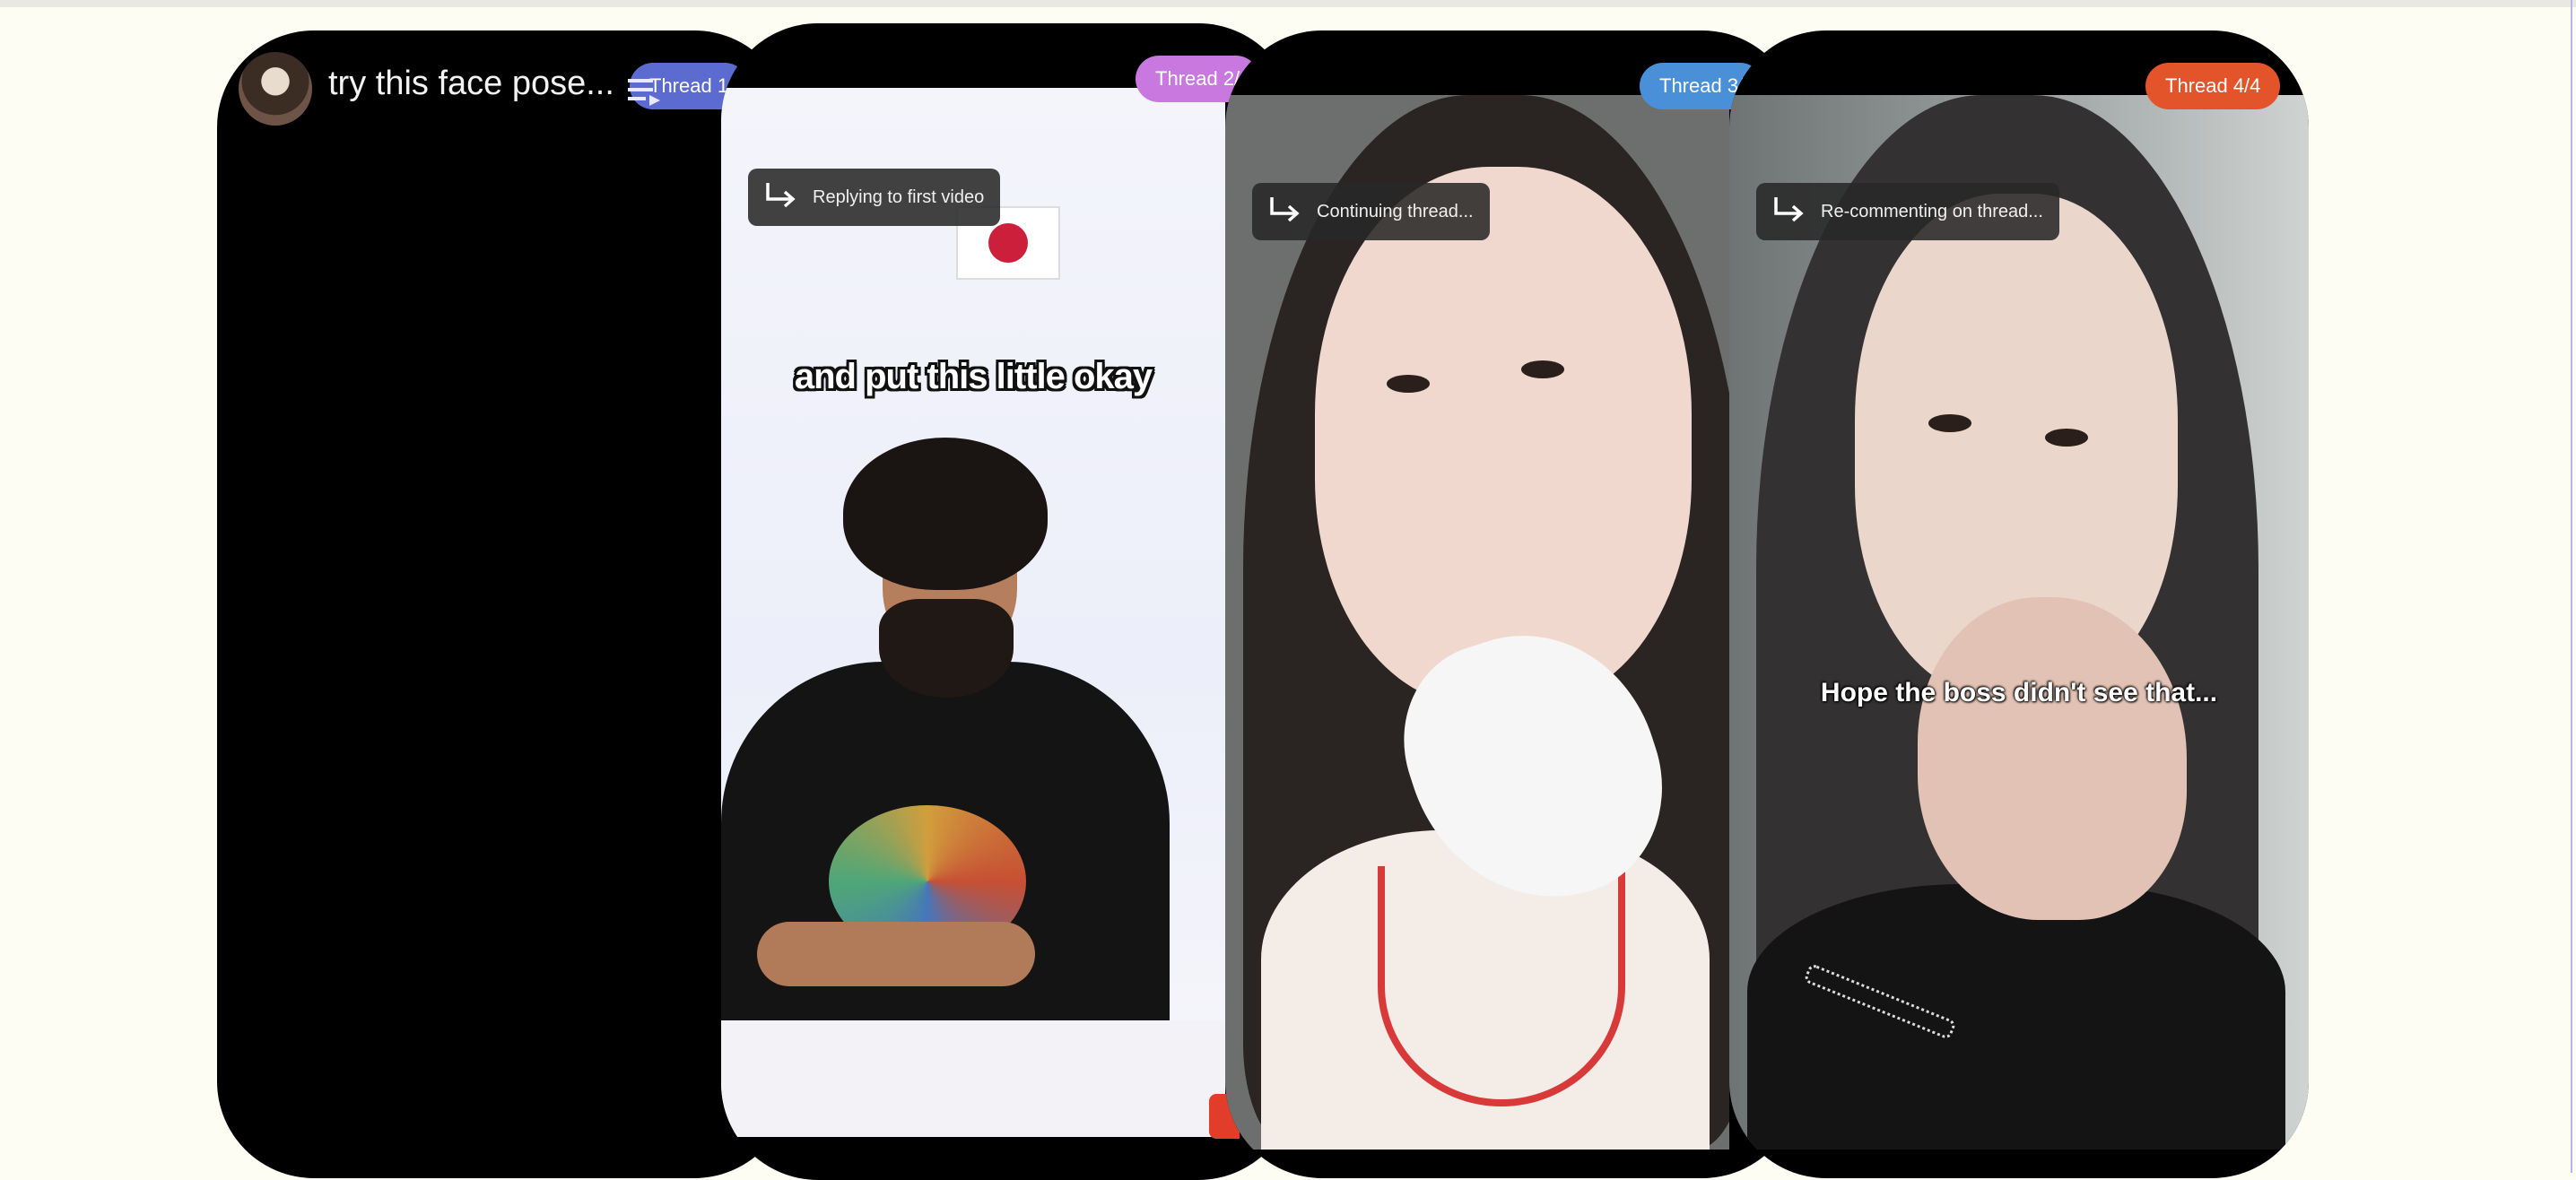 The height and width of the screenshot is (1180, 2576). I want to click on person-face, so click(1503, 436).